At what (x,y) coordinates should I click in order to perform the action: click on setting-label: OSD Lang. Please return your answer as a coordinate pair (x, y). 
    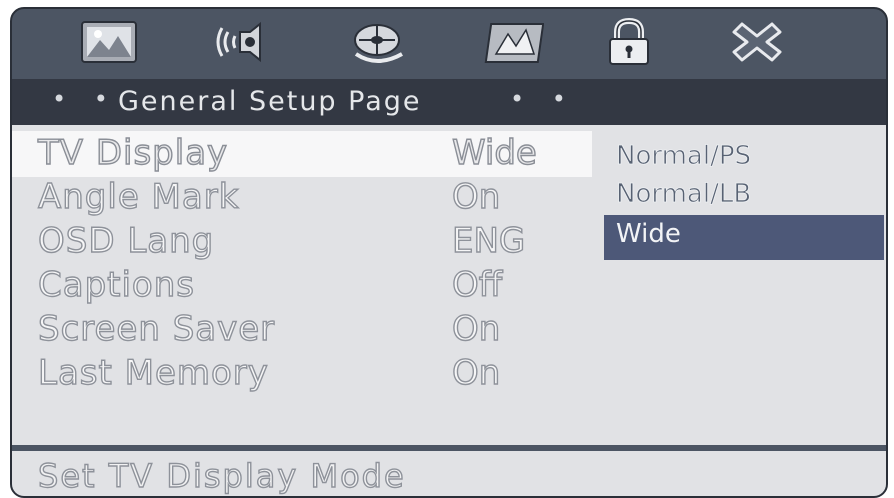
    Looking at the image, I should click on (126, 240).